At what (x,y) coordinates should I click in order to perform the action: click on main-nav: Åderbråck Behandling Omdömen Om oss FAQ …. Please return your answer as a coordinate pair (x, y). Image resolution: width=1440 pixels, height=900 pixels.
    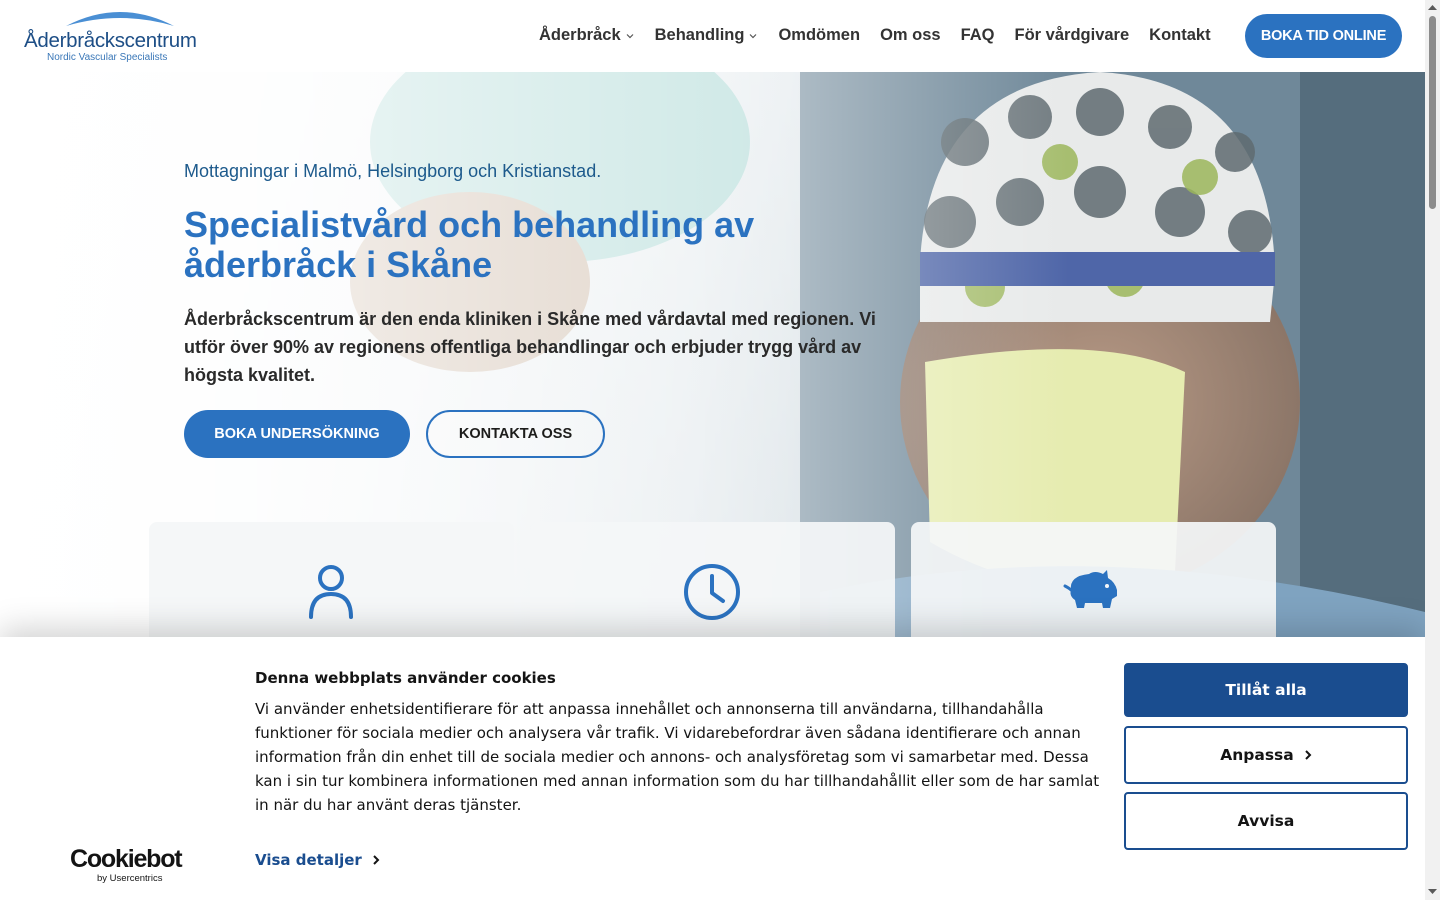
    Looking at the image, I should click on (875, 35).